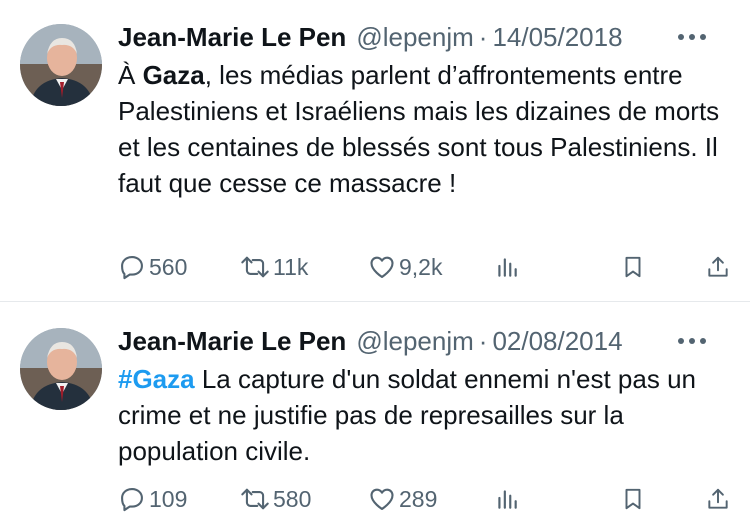  What do you see at coordinates (168, 266) in the screenshot?
I see `reply-count: 560` at bounding box center [168, 266].